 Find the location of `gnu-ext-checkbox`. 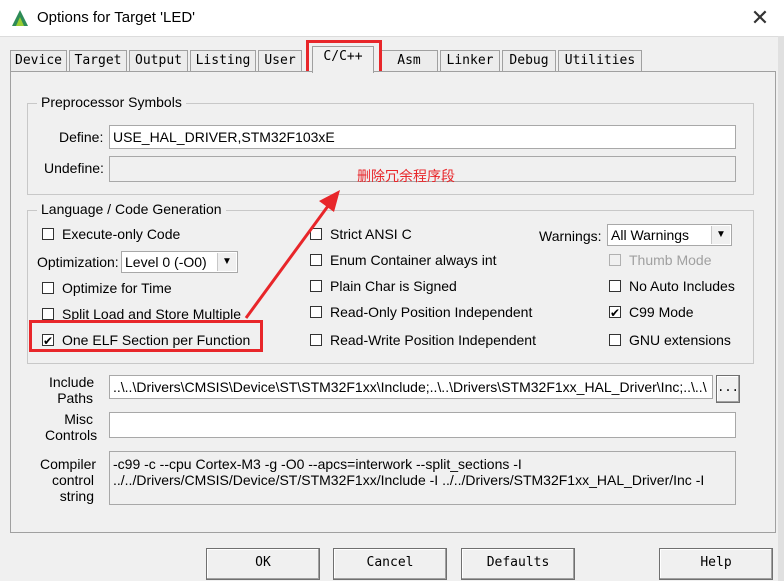

gnu-ext-checkbox is located at coordinates (615, 340).